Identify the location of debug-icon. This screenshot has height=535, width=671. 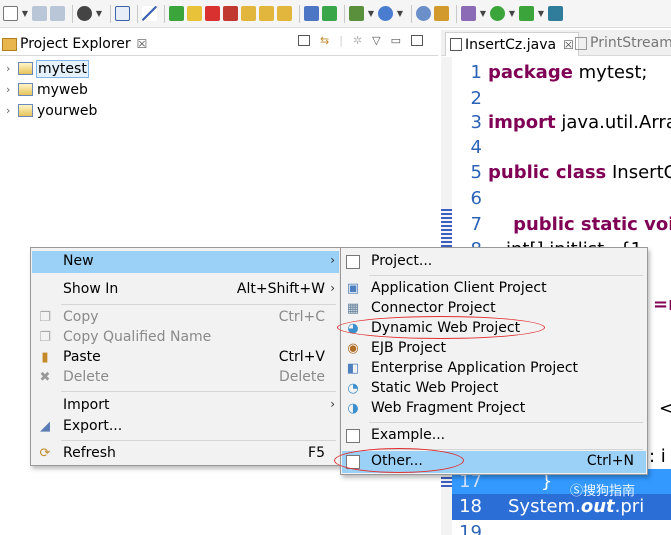
(356, 13).